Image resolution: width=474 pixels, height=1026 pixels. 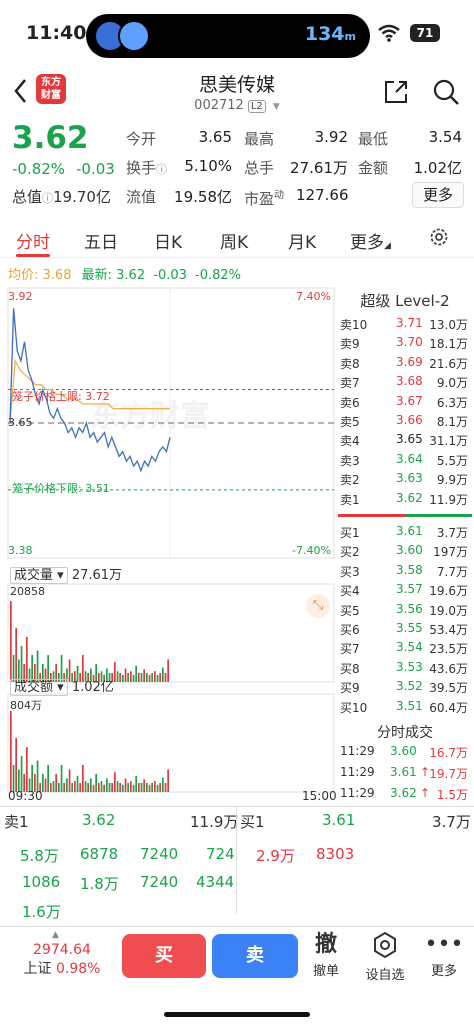 I want to click on corner-arrow-icon: ◢, so click(x=387, y=246).